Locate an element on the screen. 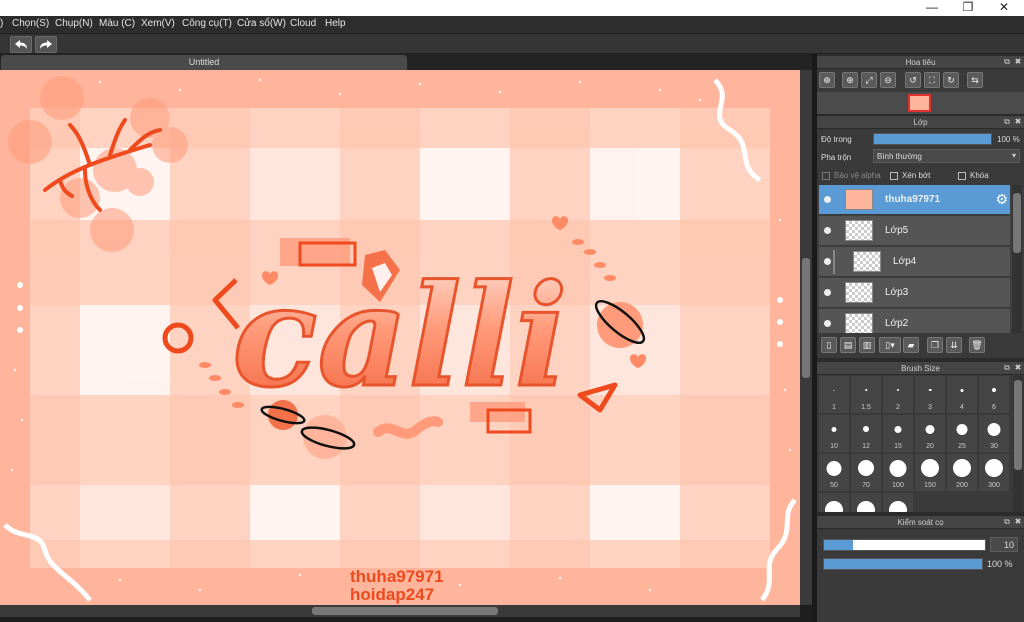 This screenshot has width=1024, height=622. brush-size-cell: 70 is located at coordinates (866, 472).